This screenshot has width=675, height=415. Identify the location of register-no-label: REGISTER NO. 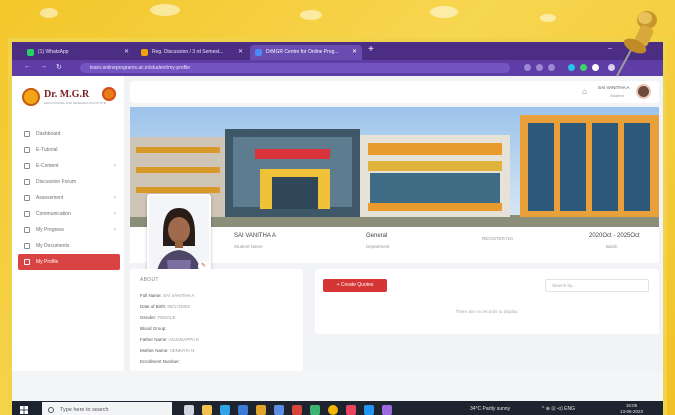
(498, 238).